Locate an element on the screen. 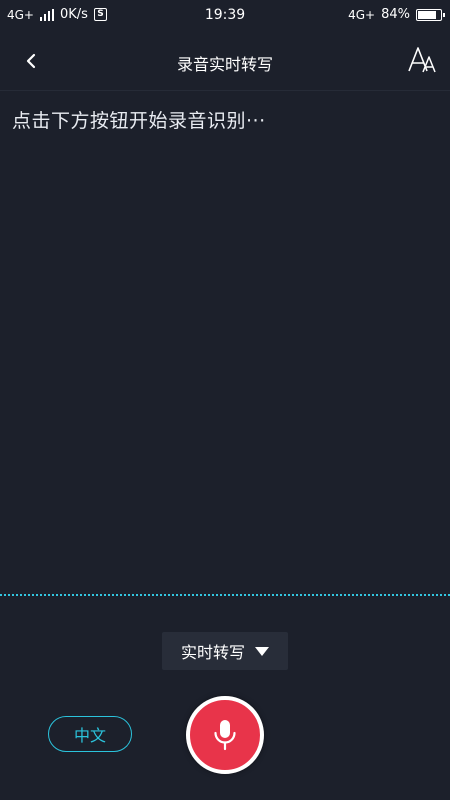 The image size is (450, 800). nav-bar: 录音实时转写 is located at coordinates (225, 61).